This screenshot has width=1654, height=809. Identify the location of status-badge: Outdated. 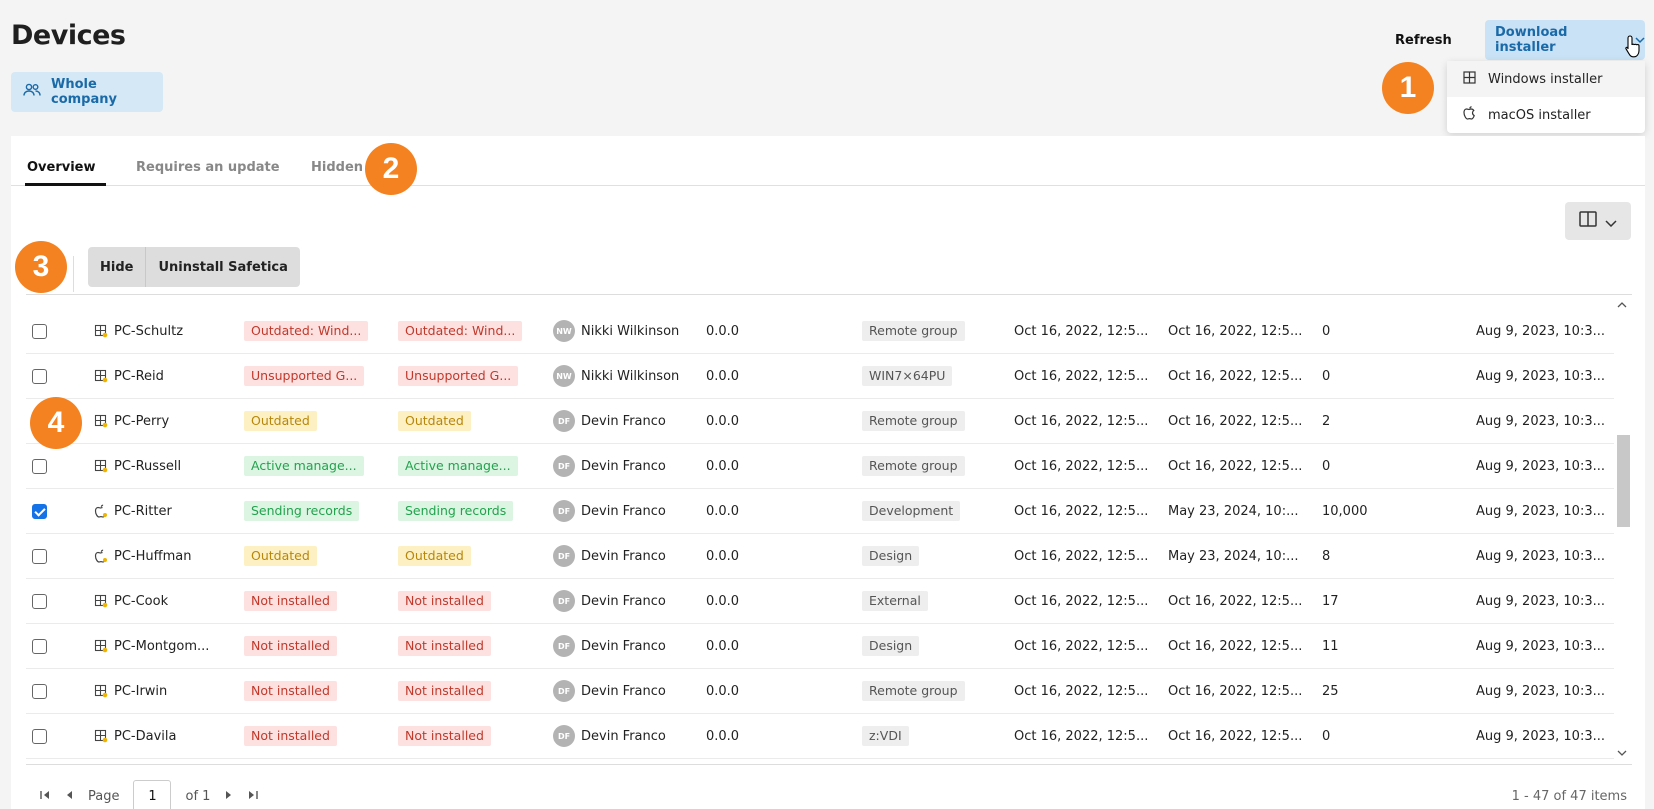
(280, 556).